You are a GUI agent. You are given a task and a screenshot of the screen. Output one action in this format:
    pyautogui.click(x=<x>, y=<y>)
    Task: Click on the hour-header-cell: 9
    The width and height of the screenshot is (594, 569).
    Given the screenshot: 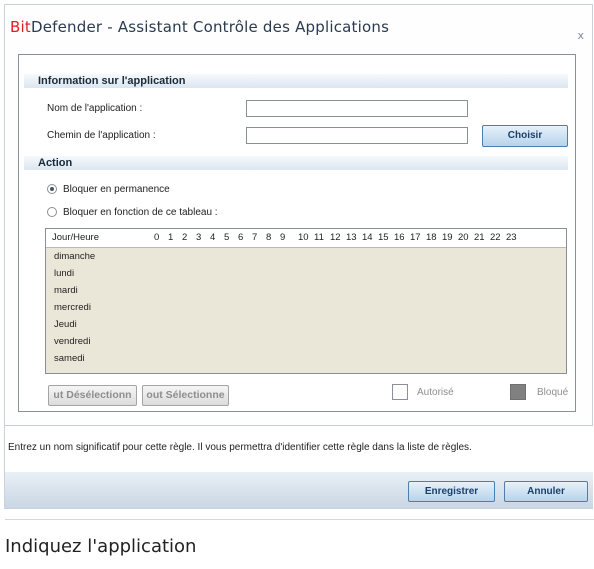 What is the action you would take?
    pyautogui.click(x=282, y=237)
    